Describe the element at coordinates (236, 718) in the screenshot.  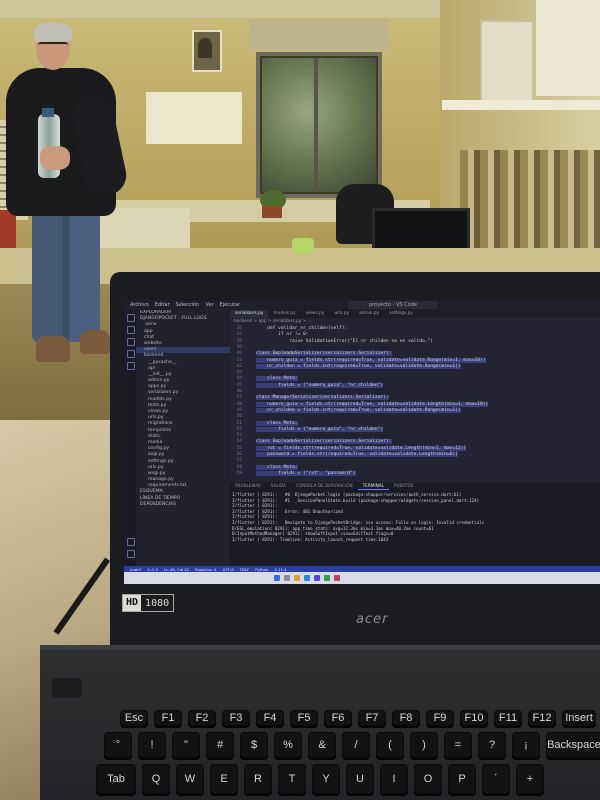
I see `key-f3: F3` at that location.